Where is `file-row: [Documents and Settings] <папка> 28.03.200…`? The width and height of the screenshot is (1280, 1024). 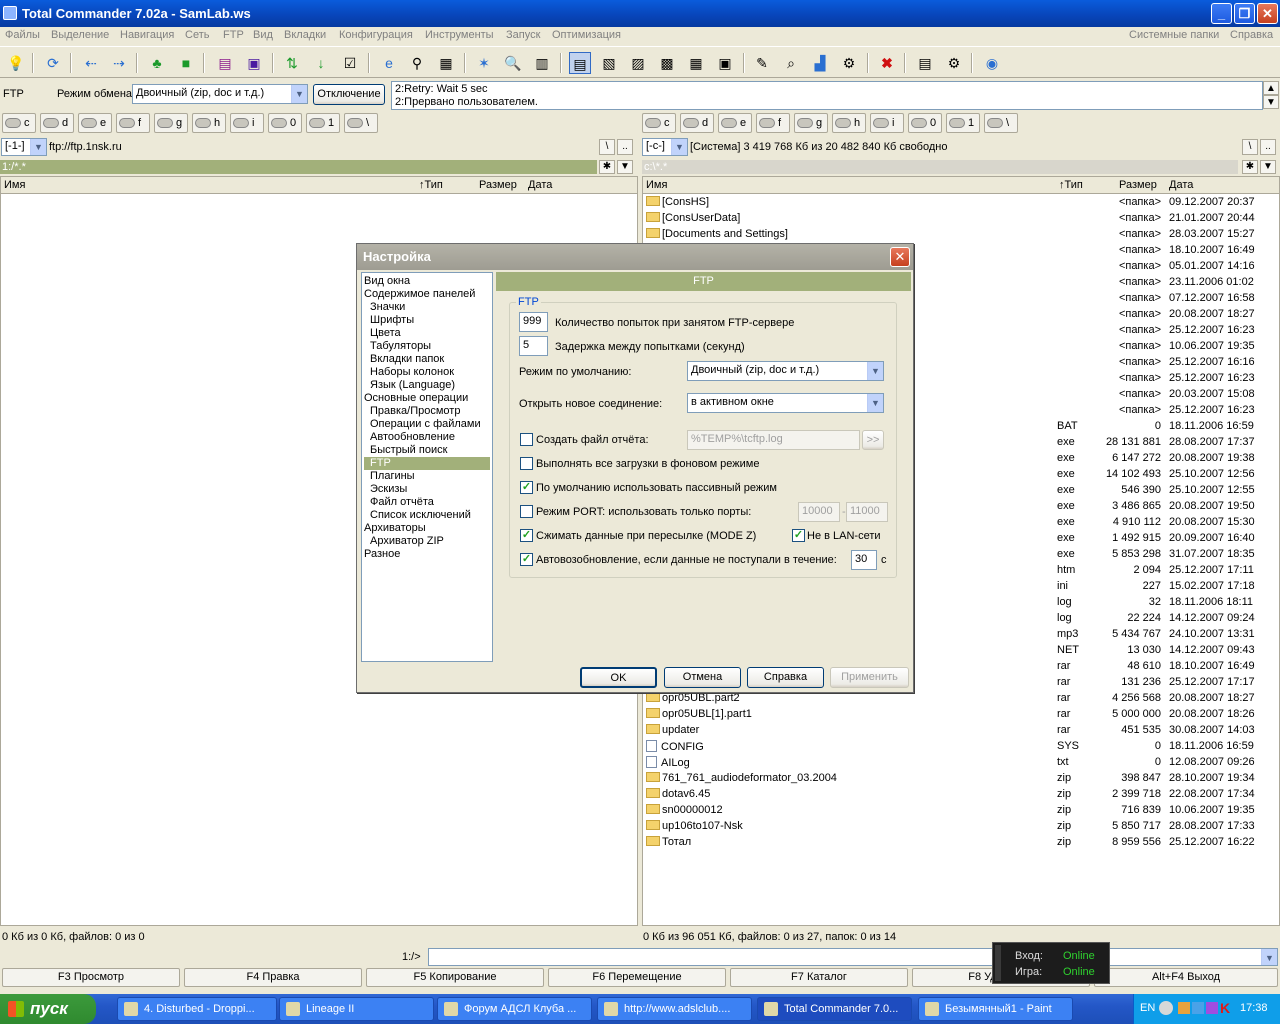 file-row: [Documents and Settings] <папка> 28.03.200… is located at coordinates (961, 235).